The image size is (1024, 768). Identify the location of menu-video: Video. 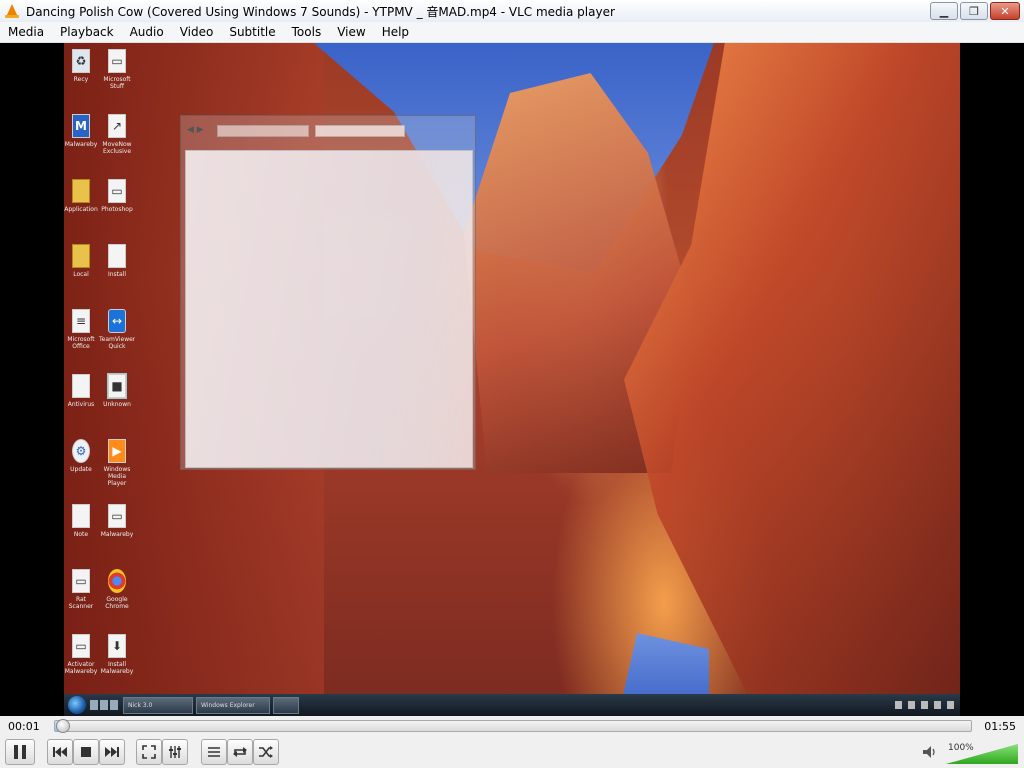
(197, 32).